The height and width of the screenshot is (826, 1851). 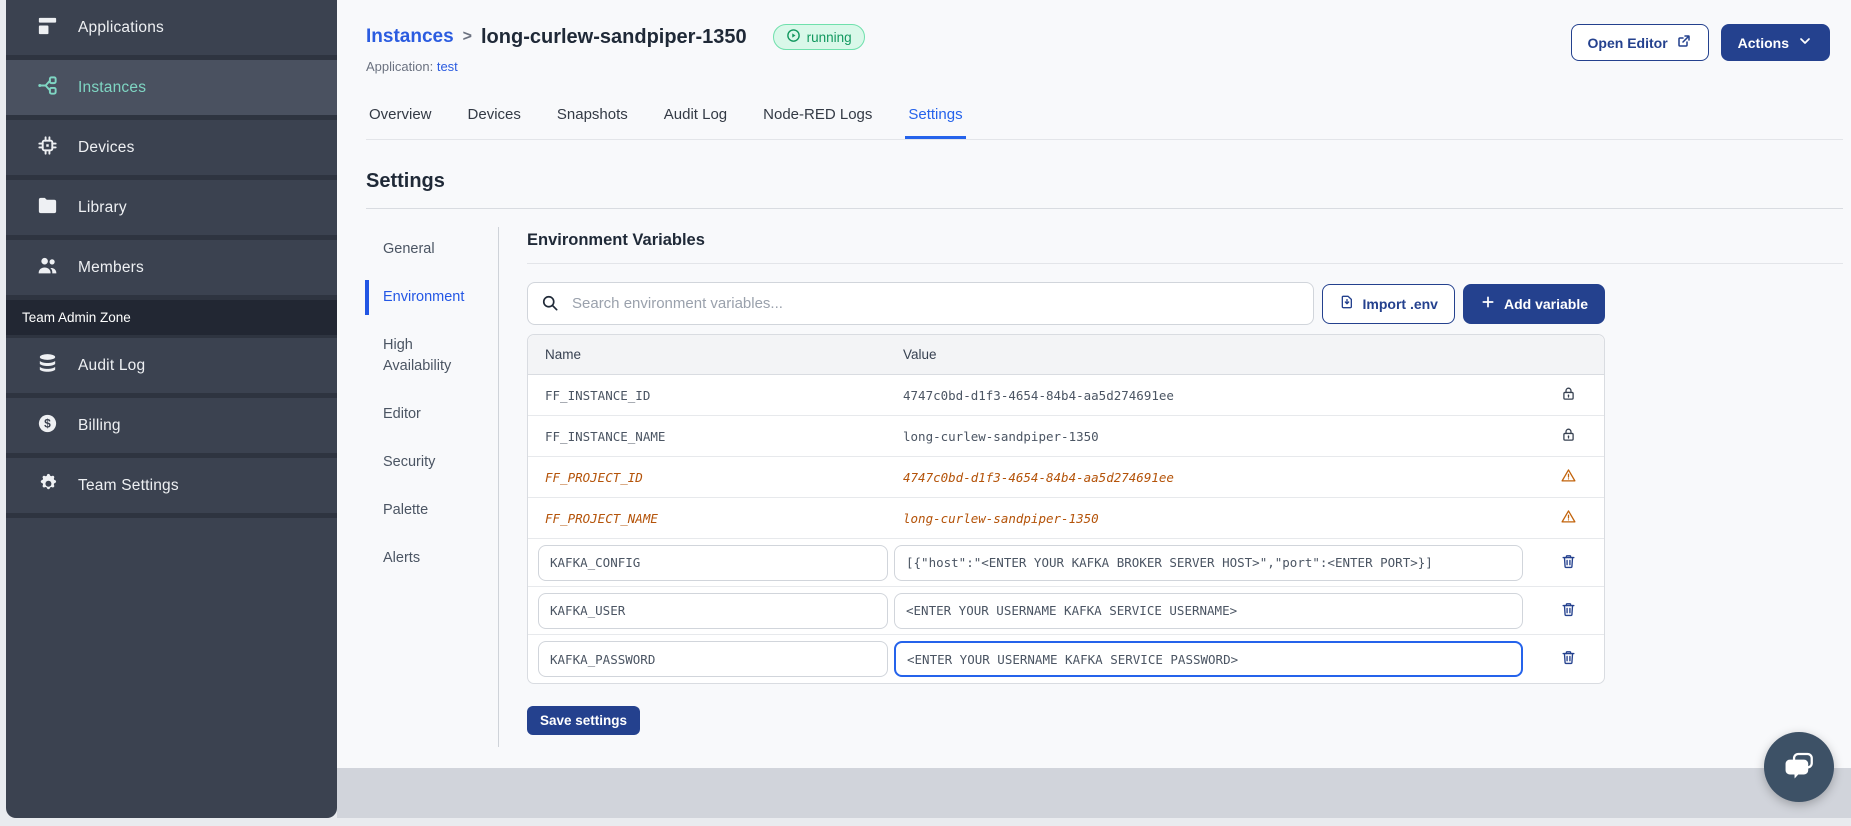 What do you see at coordinates (432, 510) in the screenshot?
I see `settings-nav-palette: Palette` at bounding box center [432, 510].